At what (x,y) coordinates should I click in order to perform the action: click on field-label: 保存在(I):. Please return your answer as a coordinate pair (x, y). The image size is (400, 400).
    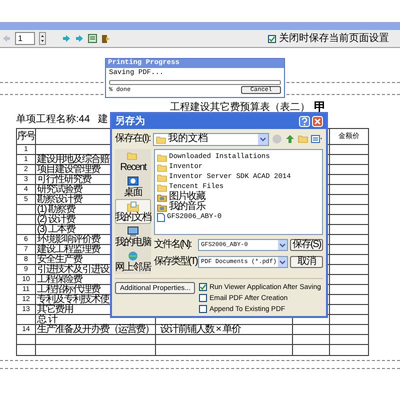
    Looking at the image, I should click on (132, 139).